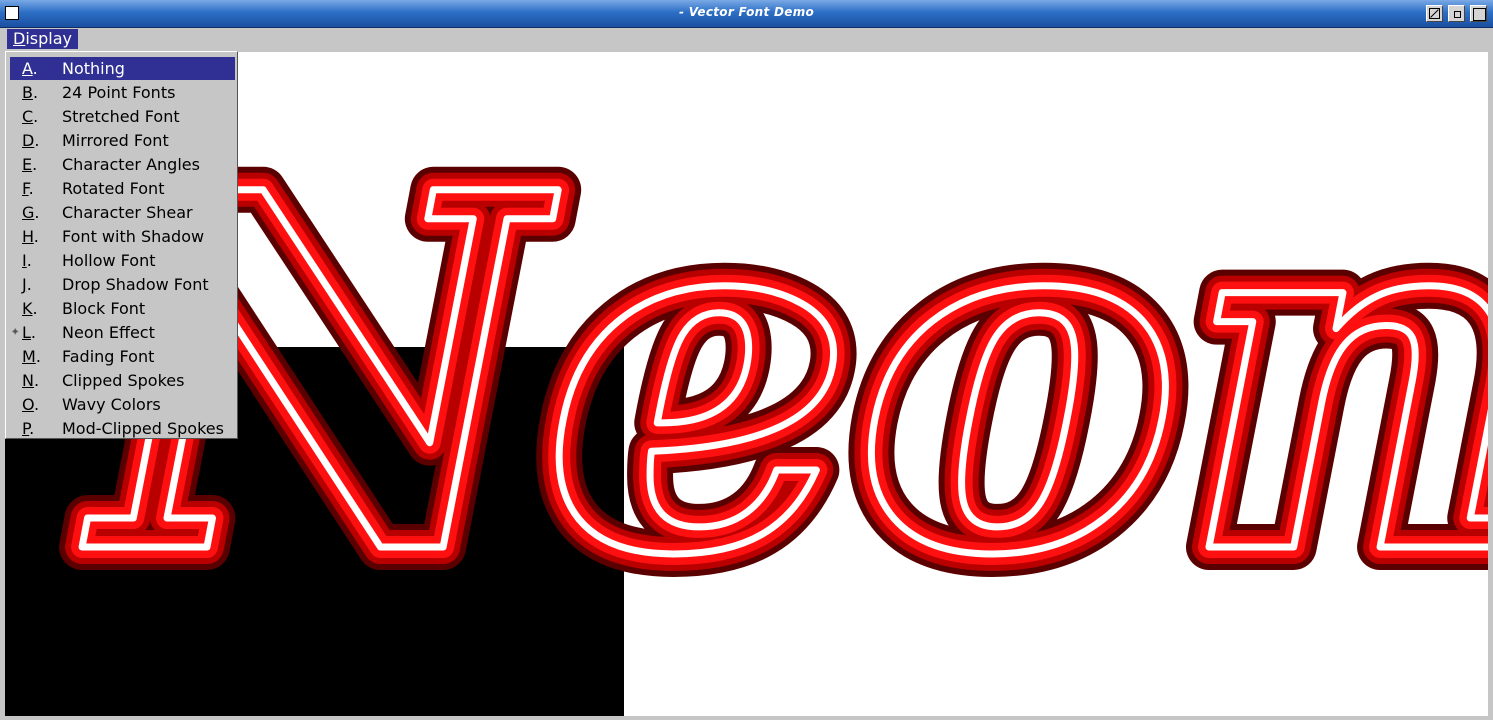  I want to click on menu-item-key: H., so click(30, 236).